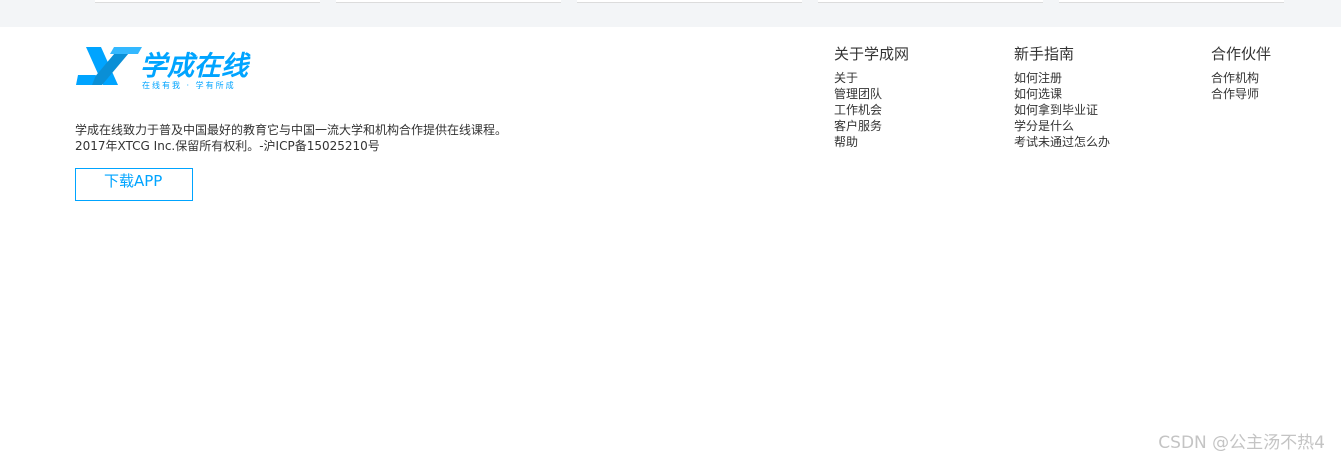  What do you see at coordinates (1062, 78) in the screenshot?
I see `footer-link: 如何注册` at bounding box center [1062, 78].